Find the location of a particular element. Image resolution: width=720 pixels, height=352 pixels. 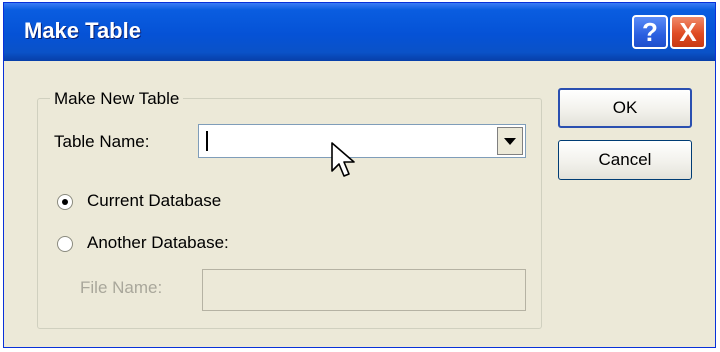

file-name-label: File Name: is located at coordinates (121, 287).